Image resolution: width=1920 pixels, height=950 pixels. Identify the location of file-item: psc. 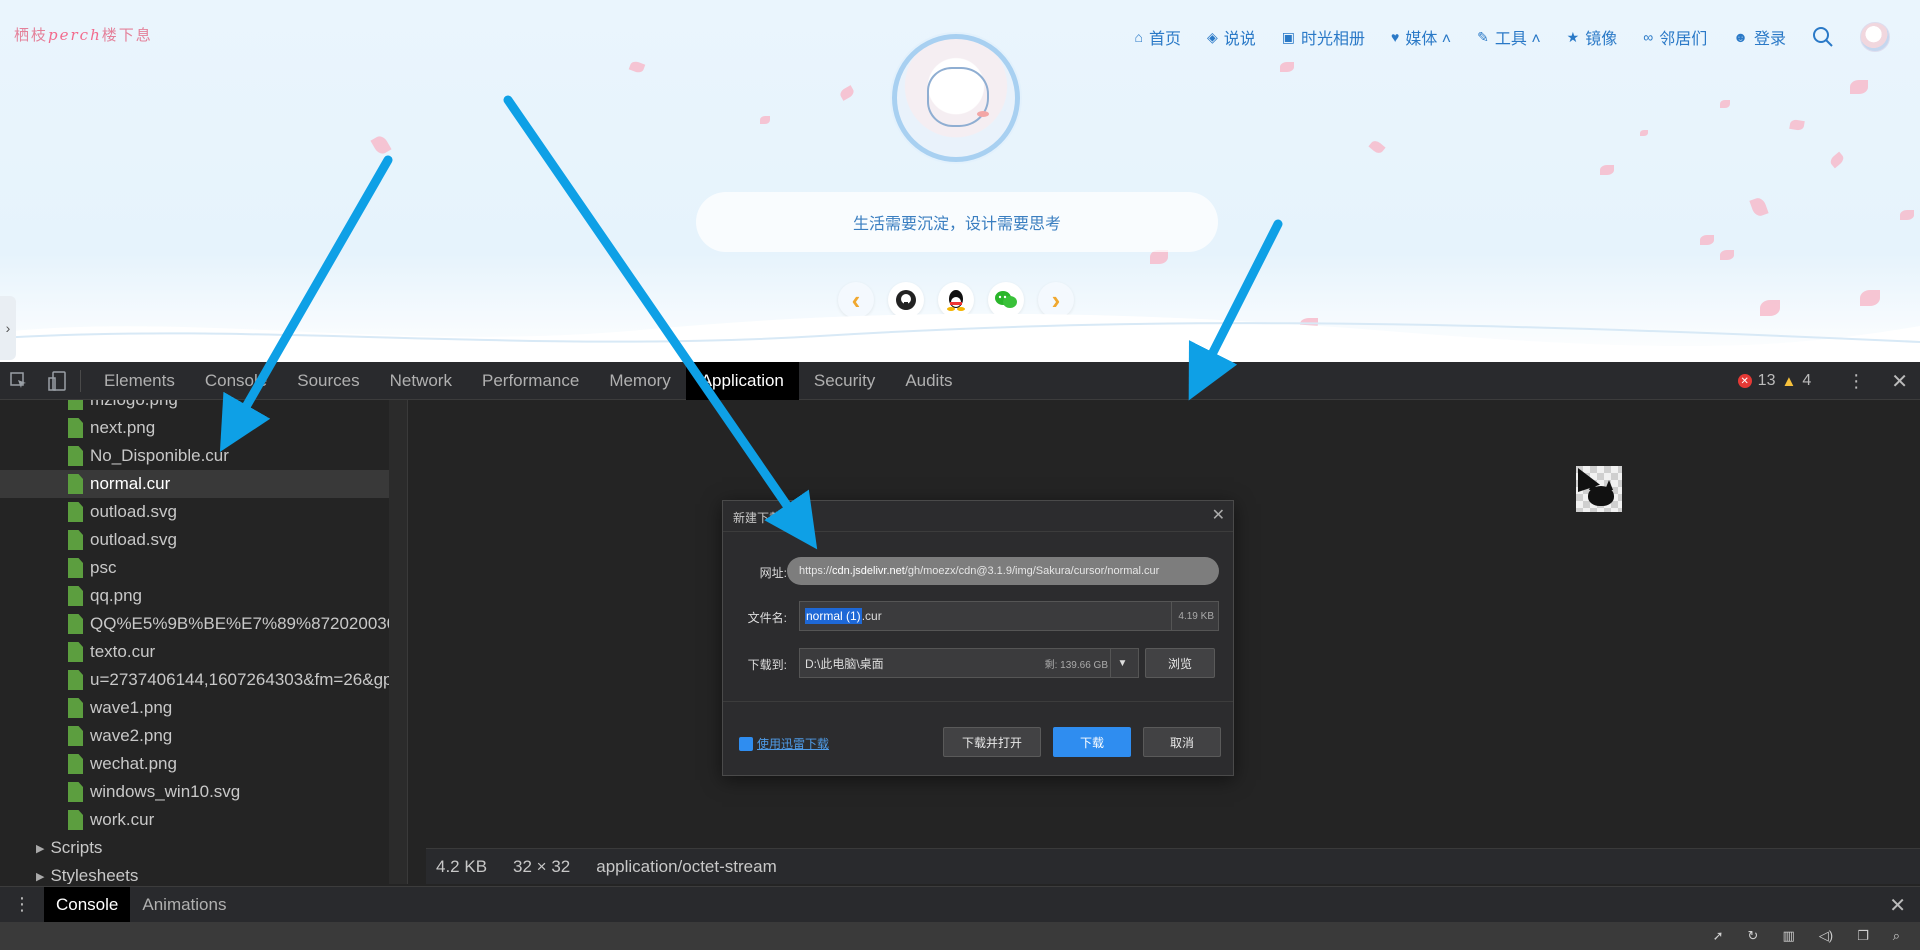
(203, 568).